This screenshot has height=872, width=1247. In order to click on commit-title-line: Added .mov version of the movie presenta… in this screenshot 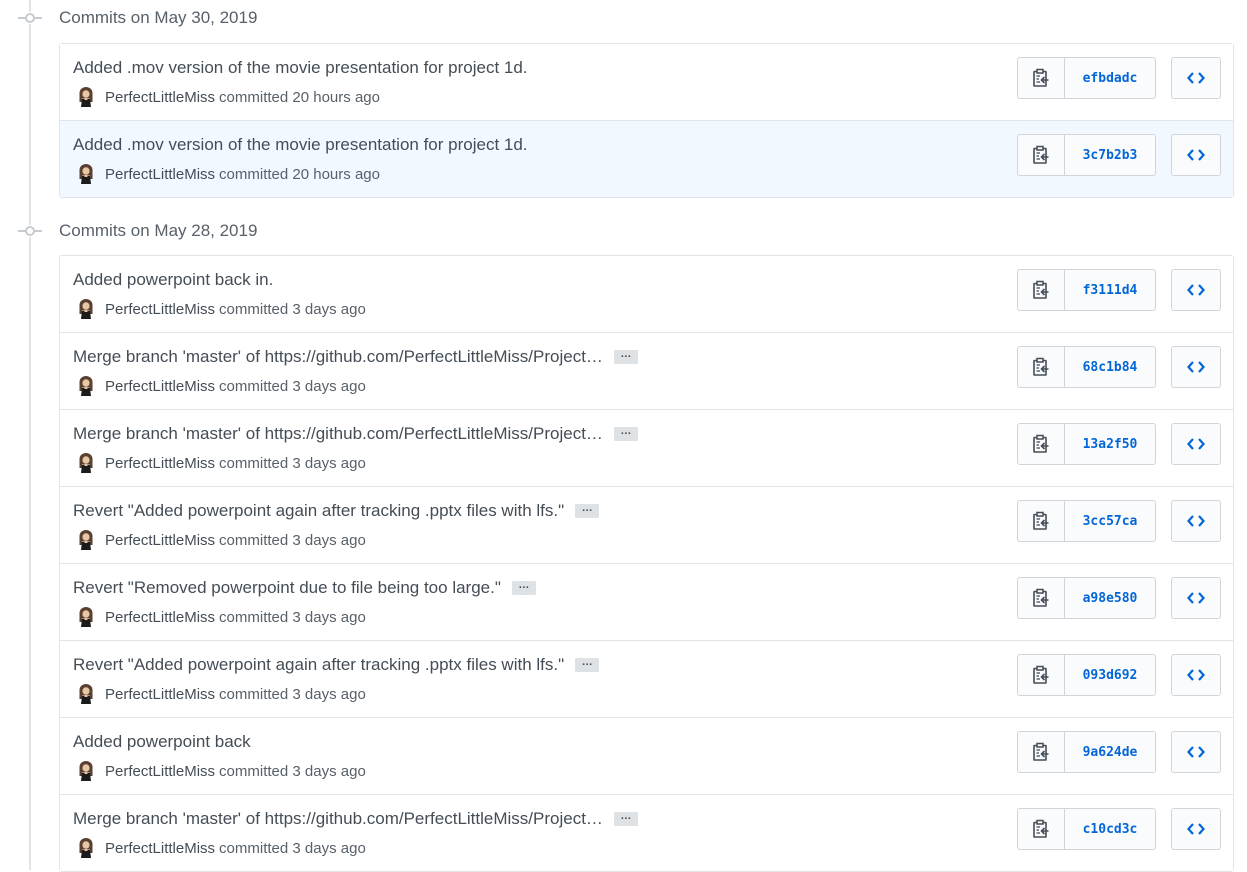, I will do `click(300, 145)`.